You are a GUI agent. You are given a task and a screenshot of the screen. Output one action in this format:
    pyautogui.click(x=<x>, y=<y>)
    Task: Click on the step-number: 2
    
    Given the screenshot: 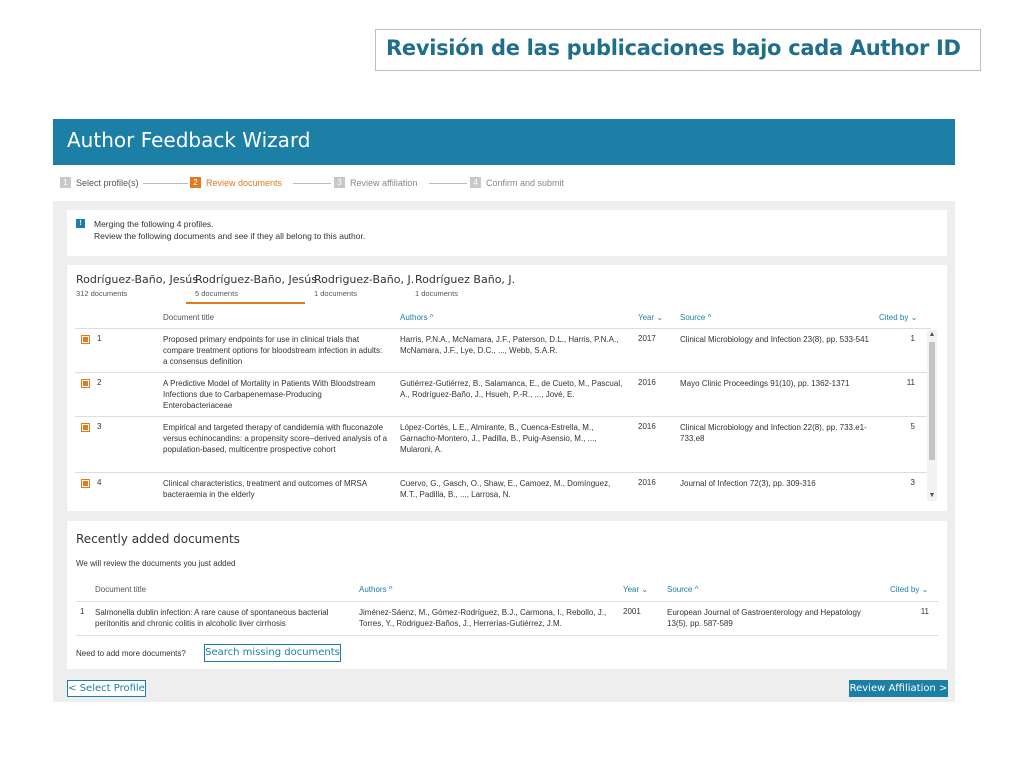 What is the action you would take?
    pyautogui.click(x=195, y=182)
    